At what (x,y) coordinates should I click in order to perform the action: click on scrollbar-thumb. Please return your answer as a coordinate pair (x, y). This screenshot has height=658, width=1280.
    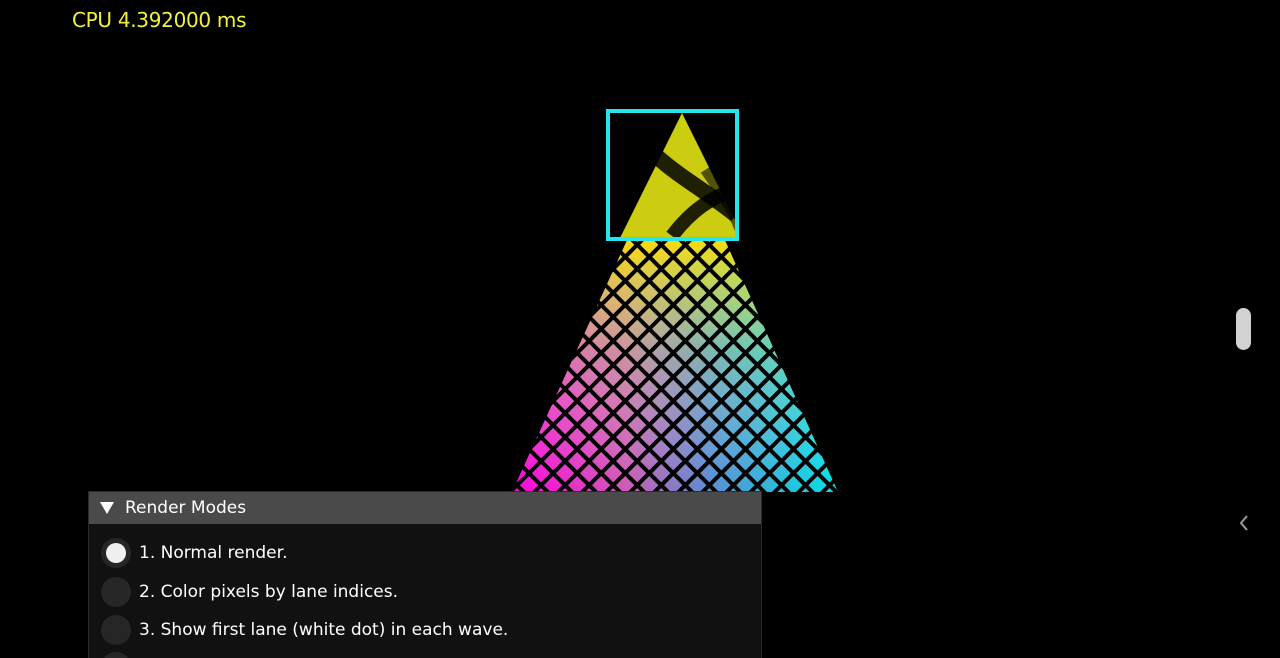
    Looking at the image, I should click on (1243, 329).